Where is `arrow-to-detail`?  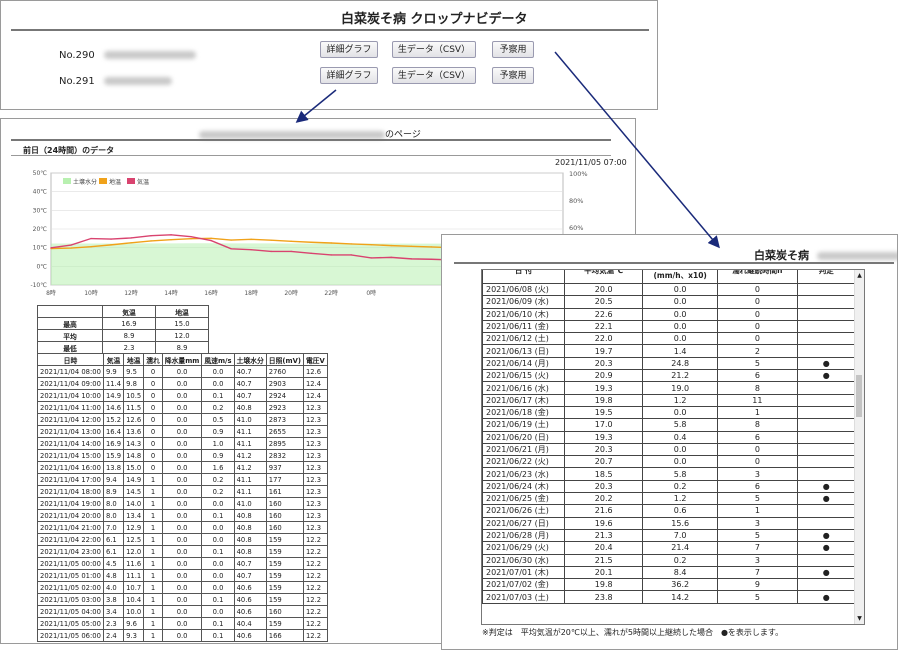
arrow-to-detail is located at coordinates (316, 106).